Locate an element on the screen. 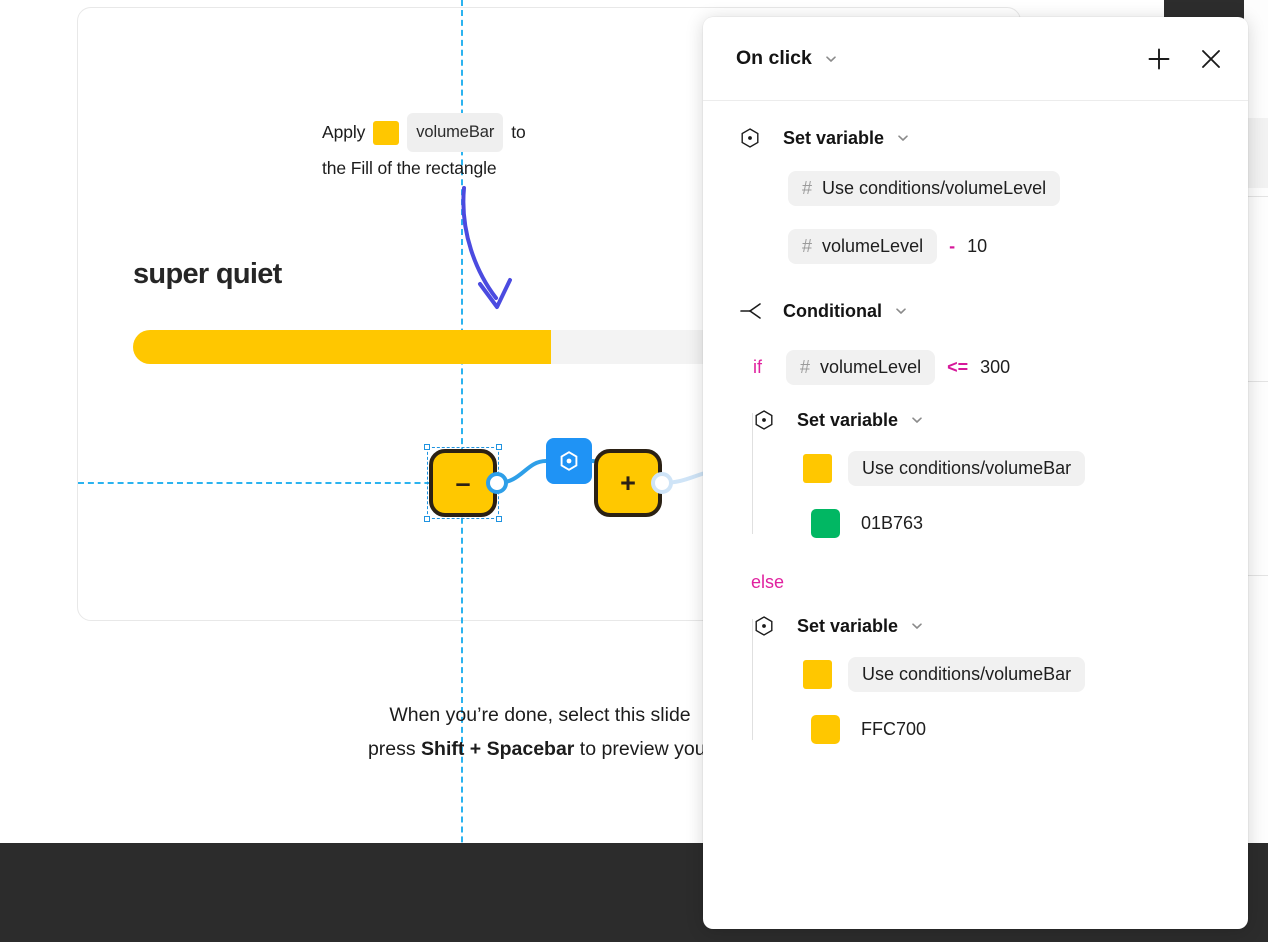 This screenshot has width=1268, height=942. fill-value-row: 01B763 is located at coordinates (1029, 523).